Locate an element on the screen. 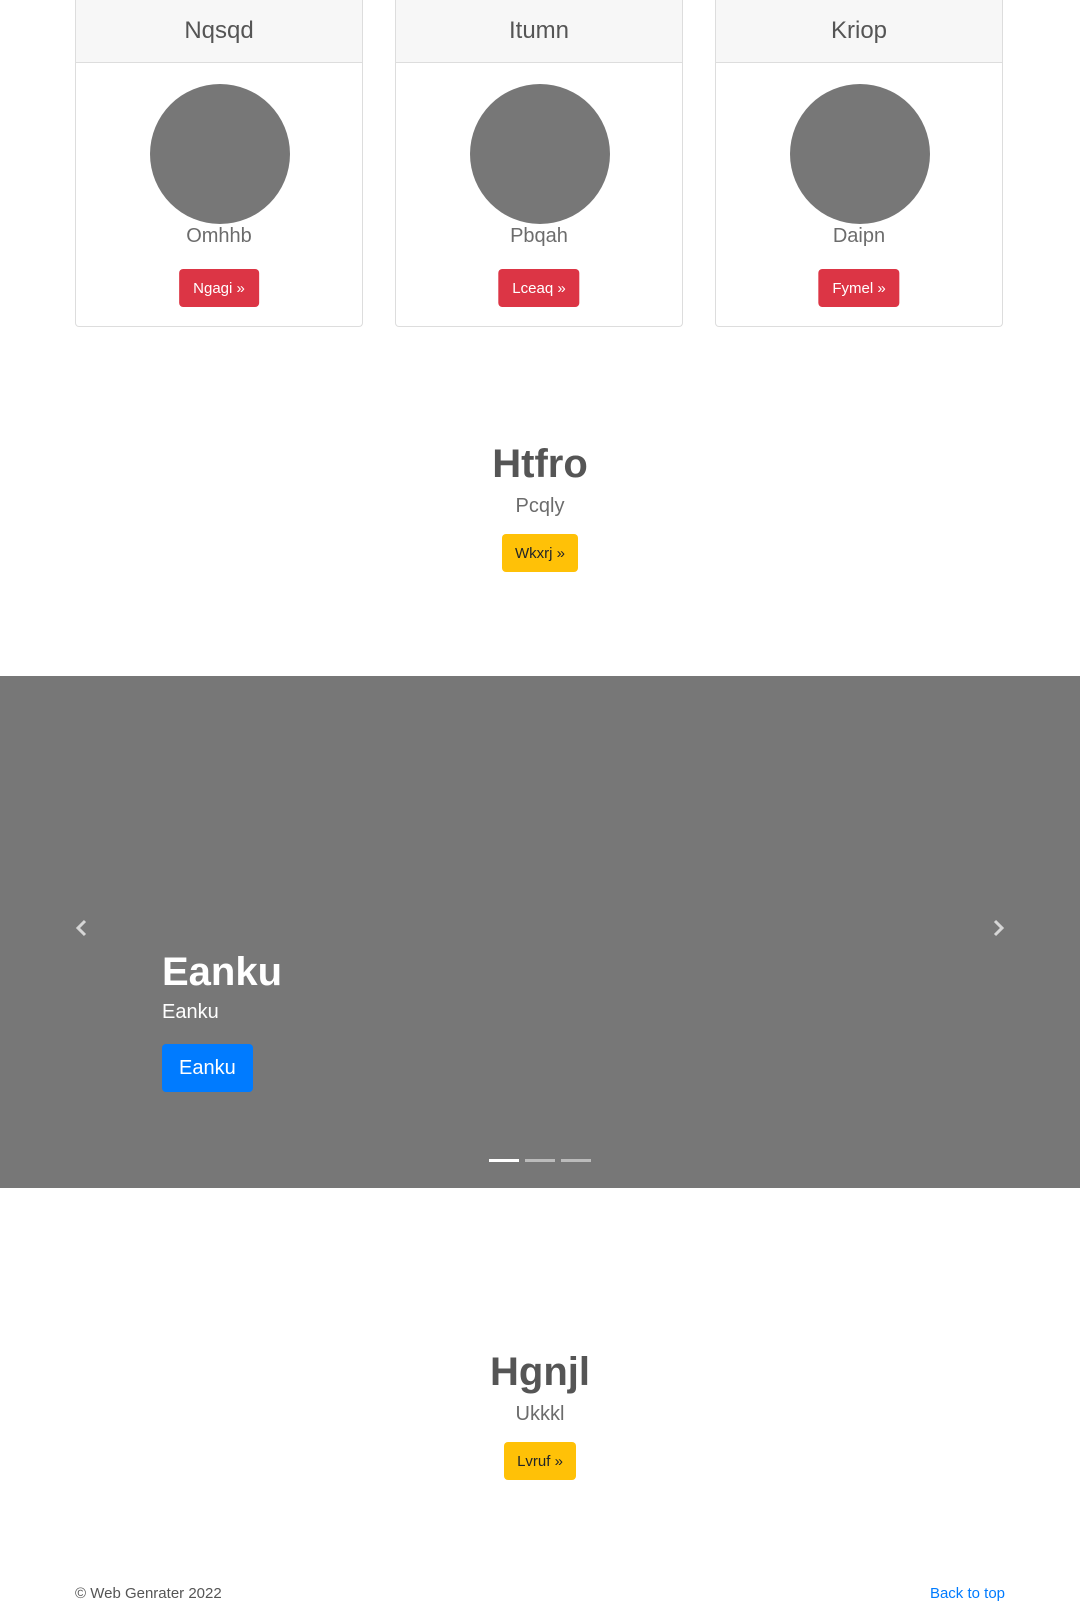 The image size is (1080, 1608). card-action-button: Ngagi » is located at coordinates (219, 288).